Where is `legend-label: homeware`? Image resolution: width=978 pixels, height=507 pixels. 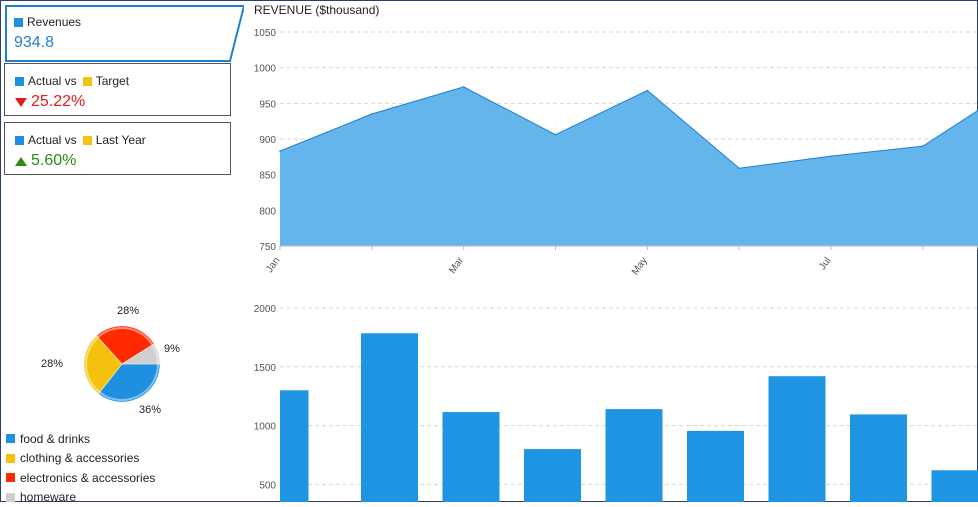
legend-label: homeware is located at coordinates (48, 497).